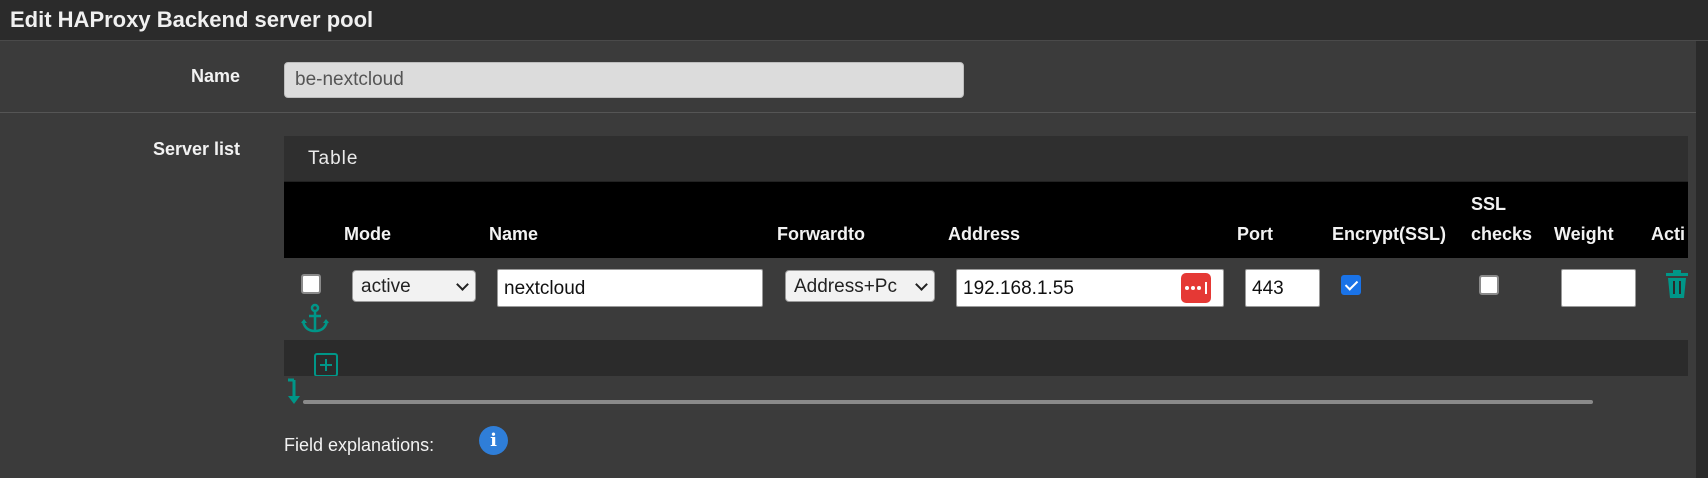 The height and width of the screenshot is (478, 1708). What do you see at coordinates (1598, 288) in the screenshot?
I see `weight-input` at bounding box center [1598, 288].